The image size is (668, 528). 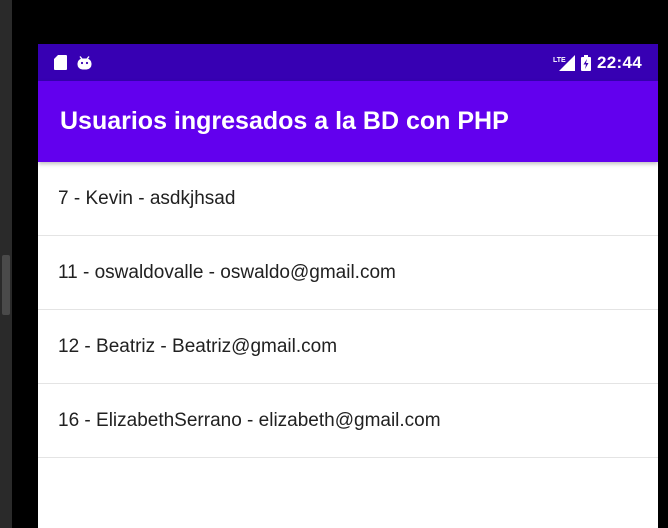 What do you see at coordinates (348, 62) in the screenshot?
I see `status-bar: LTE 22:44` at bounding box center [348, 62].